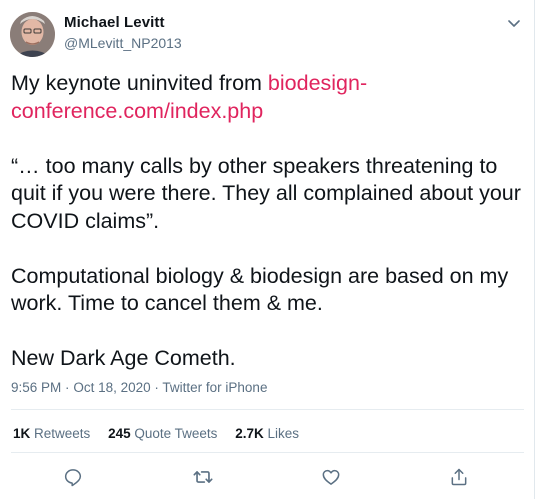 Image resolution: width=541 pixels, height=499 pixels. What do you see at coordinates (214, 387) in the screenshot?
I see `tweet-source: Twitter for iPhone` at bounding box center [214, 387].